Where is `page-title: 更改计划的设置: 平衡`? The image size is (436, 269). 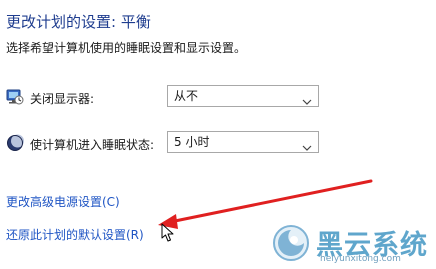 page-title: 更改计划的设置: 平衡 is located at coordinates (78, 22).